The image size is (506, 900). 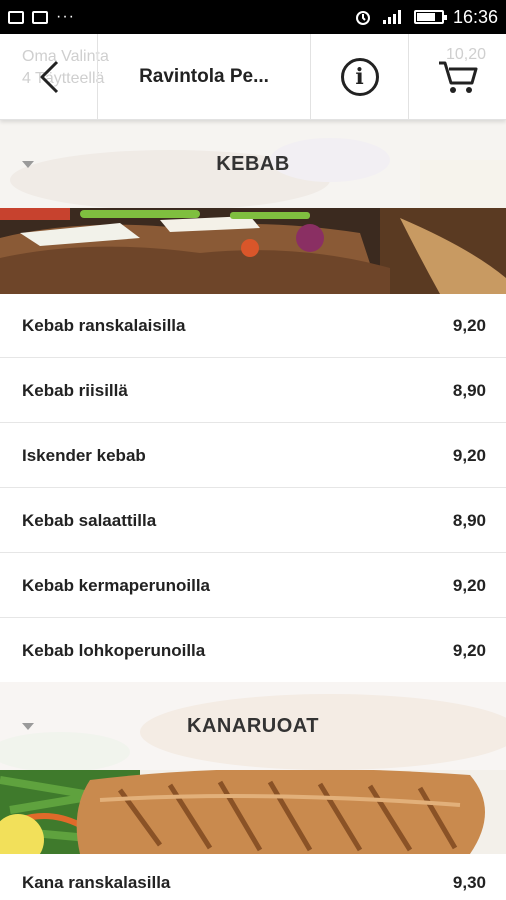 I want to click on item-price: 9,30, so click(x=469, y=882).